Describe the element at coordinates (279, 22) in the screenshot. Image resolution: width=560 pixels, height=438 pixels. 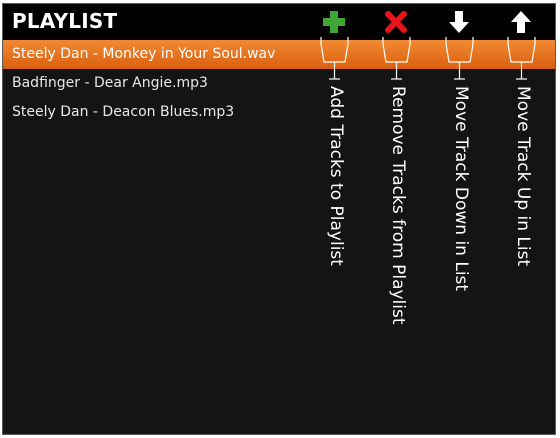
I see `playlist-header: PLAYLIST` at that location.